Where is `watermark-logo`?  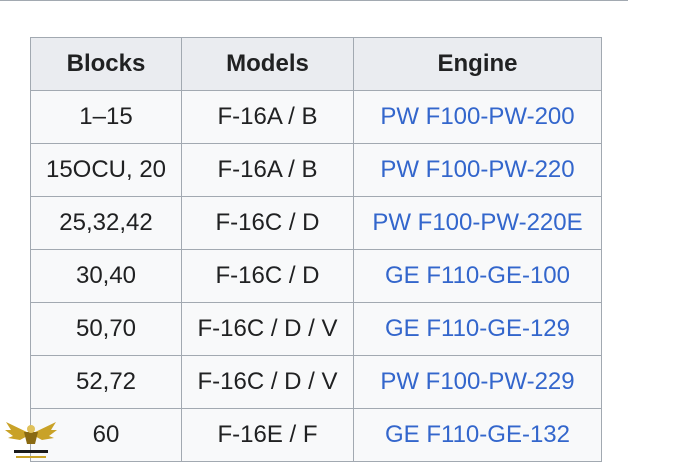
watermark-logo is located at coordinates (31, 436).